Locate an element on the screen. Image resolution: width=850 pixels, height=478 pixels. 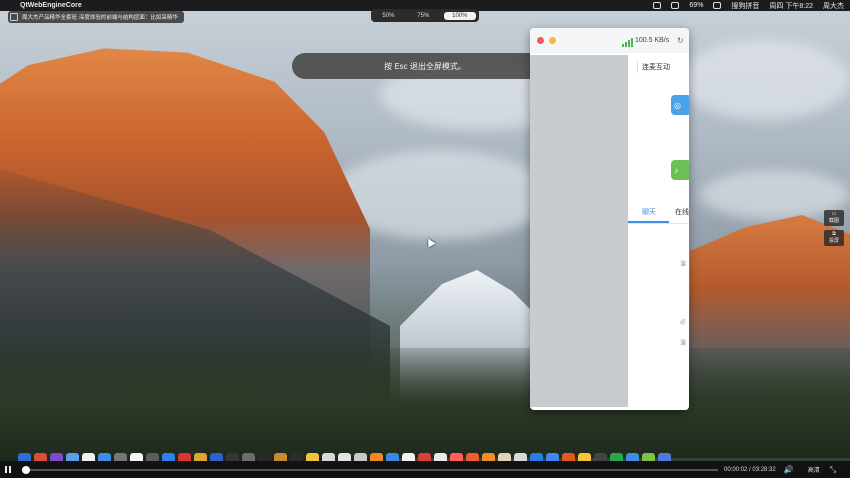
fullscreen-notice: 按 Esc 退出全屏模式。 is located at coordinates (425, 66).